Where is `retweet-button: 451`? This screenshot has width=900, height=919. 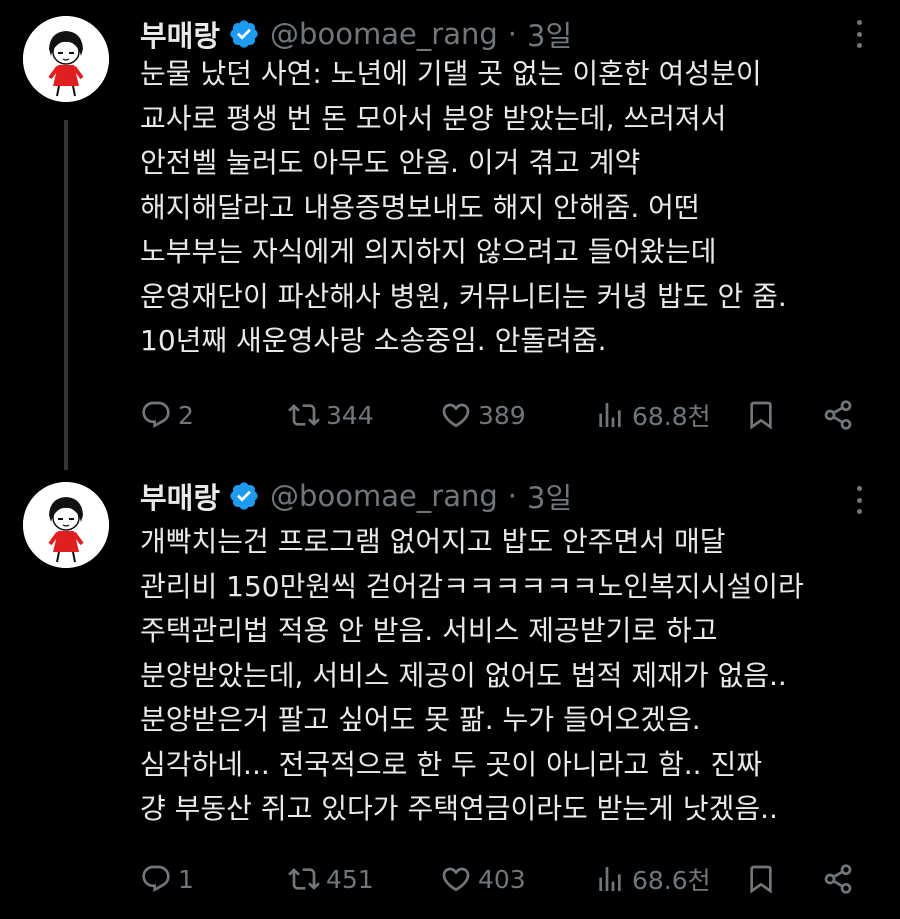 retweet-button: 451 is located at coordinates (331, 879).